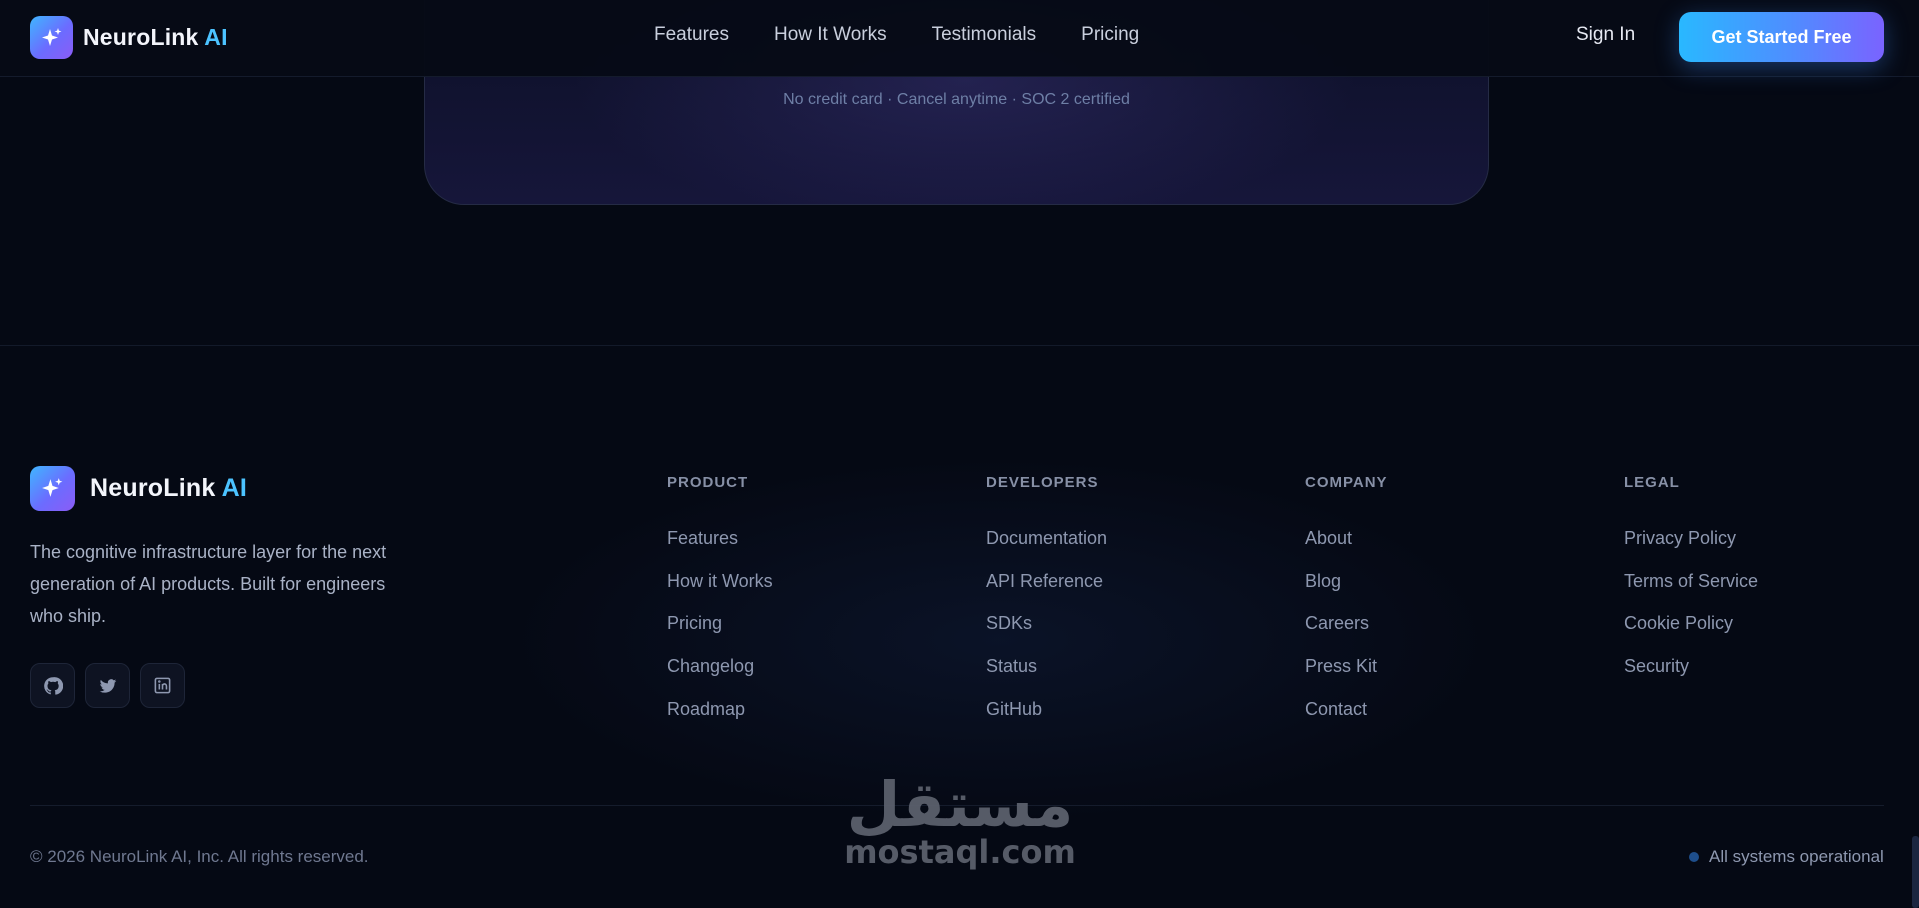 This screenshot has width=1919, height=908. What do you see at coordinates (1915, 872) in the screenshot?
I see `scrollbar-thumb` at bounding box center [1915, 872].